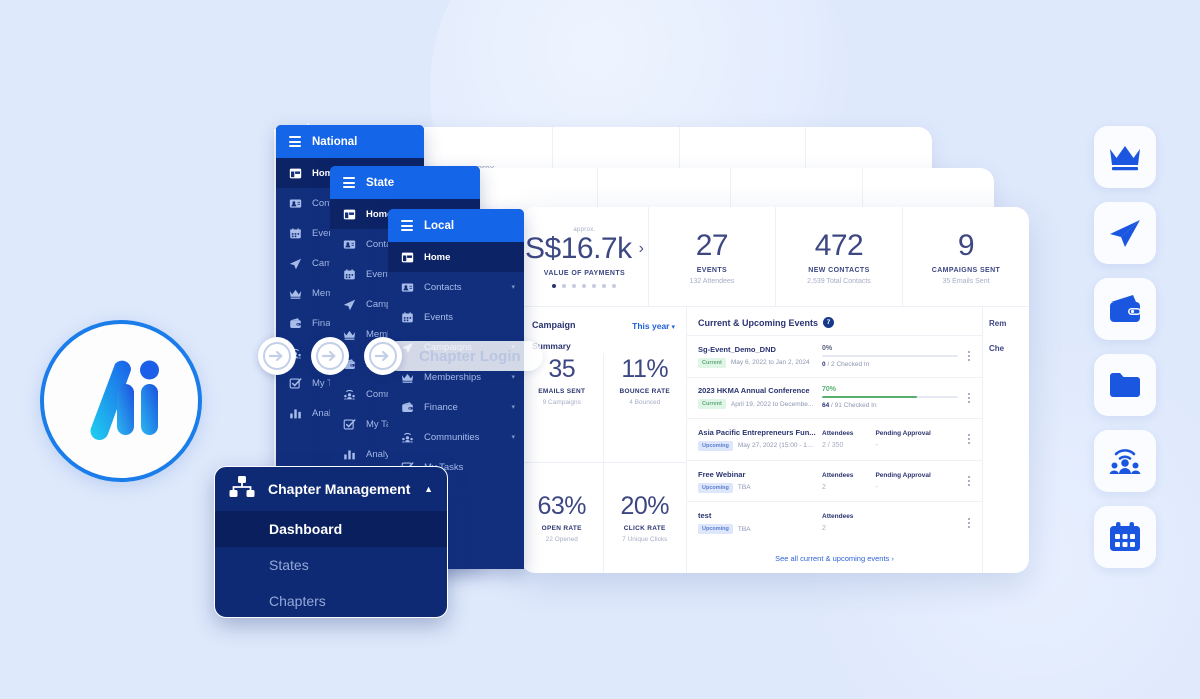 Image resolution: width=1200 pixels, height=699 pixels. What do you see at coordinates (854, 406) in the screenshot?
I see `event-checked-total: / 91 Checked In` at bounding box center [854, 406].